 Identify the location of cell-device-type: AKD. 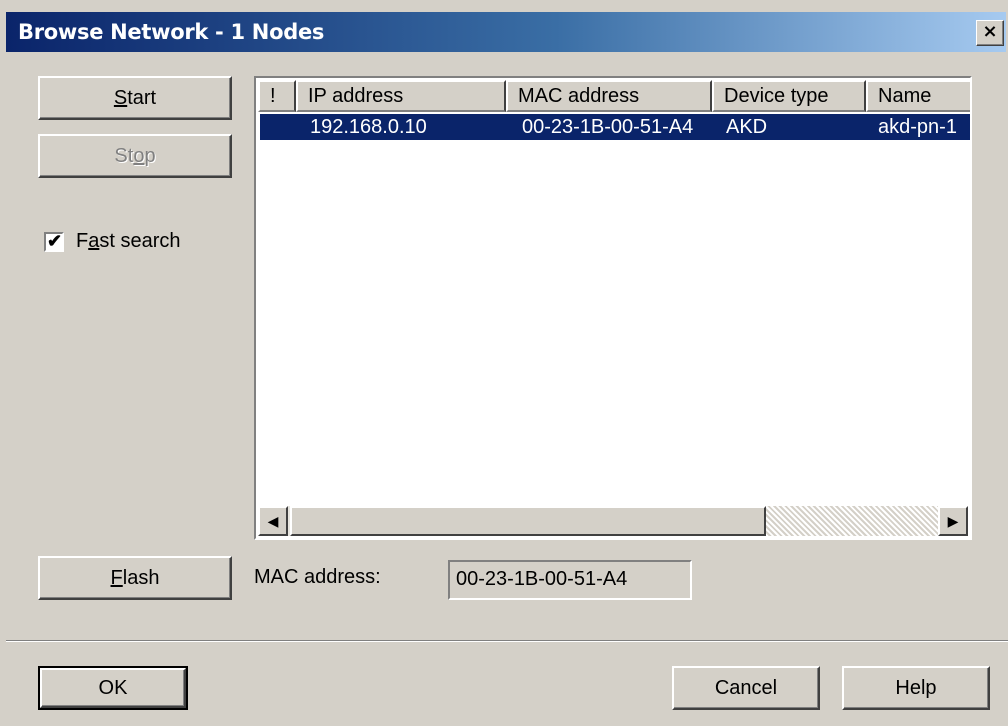
(747, 127).